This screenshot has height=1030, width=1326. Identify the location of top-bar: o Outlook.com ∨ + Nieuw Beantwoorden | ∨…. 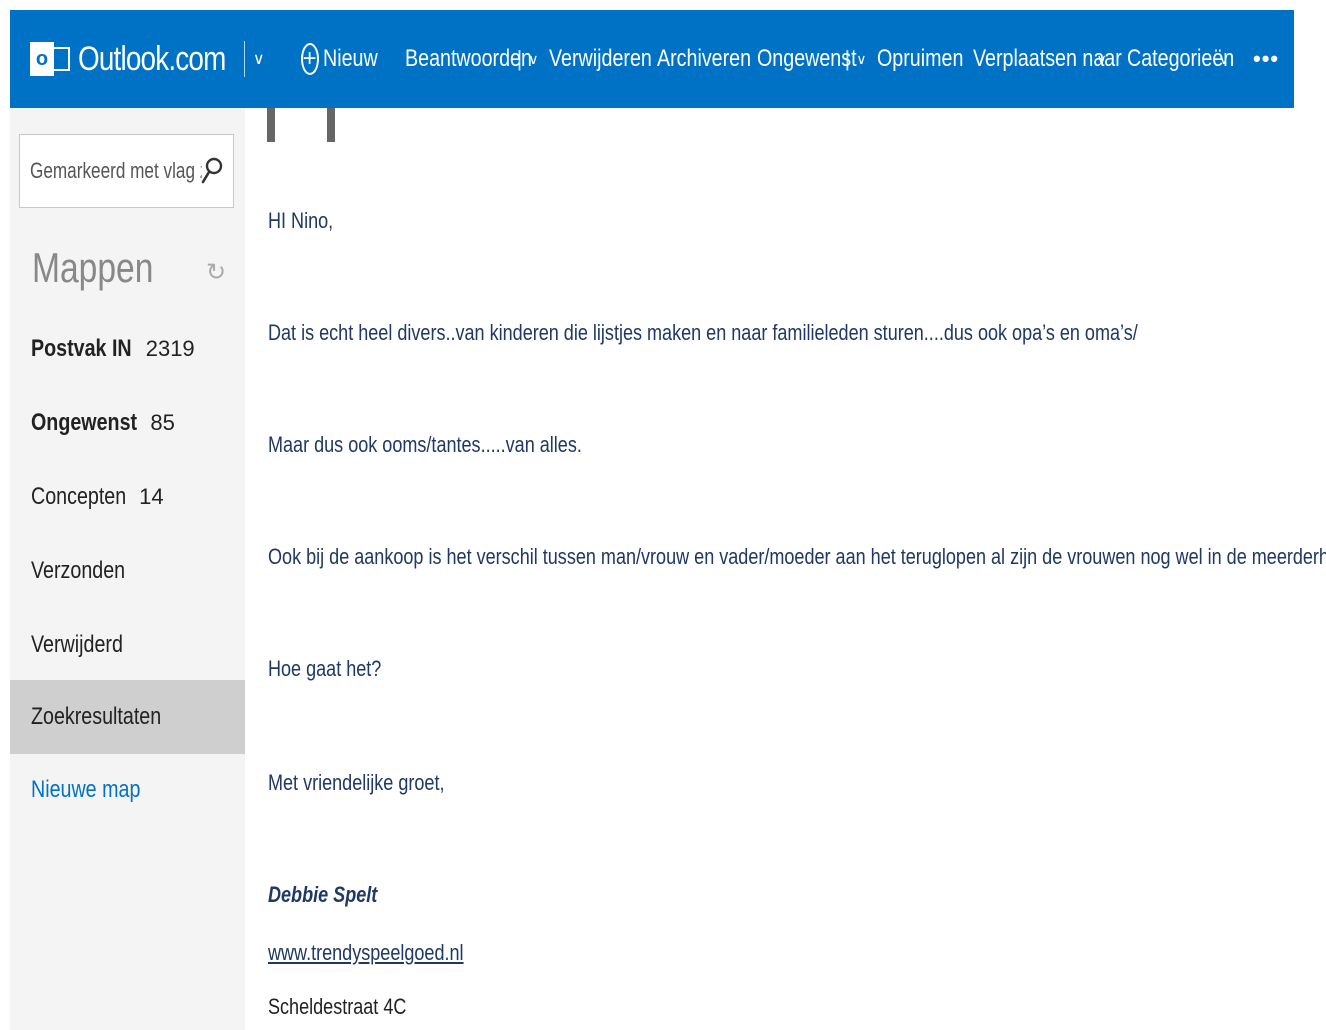
(652, 59).